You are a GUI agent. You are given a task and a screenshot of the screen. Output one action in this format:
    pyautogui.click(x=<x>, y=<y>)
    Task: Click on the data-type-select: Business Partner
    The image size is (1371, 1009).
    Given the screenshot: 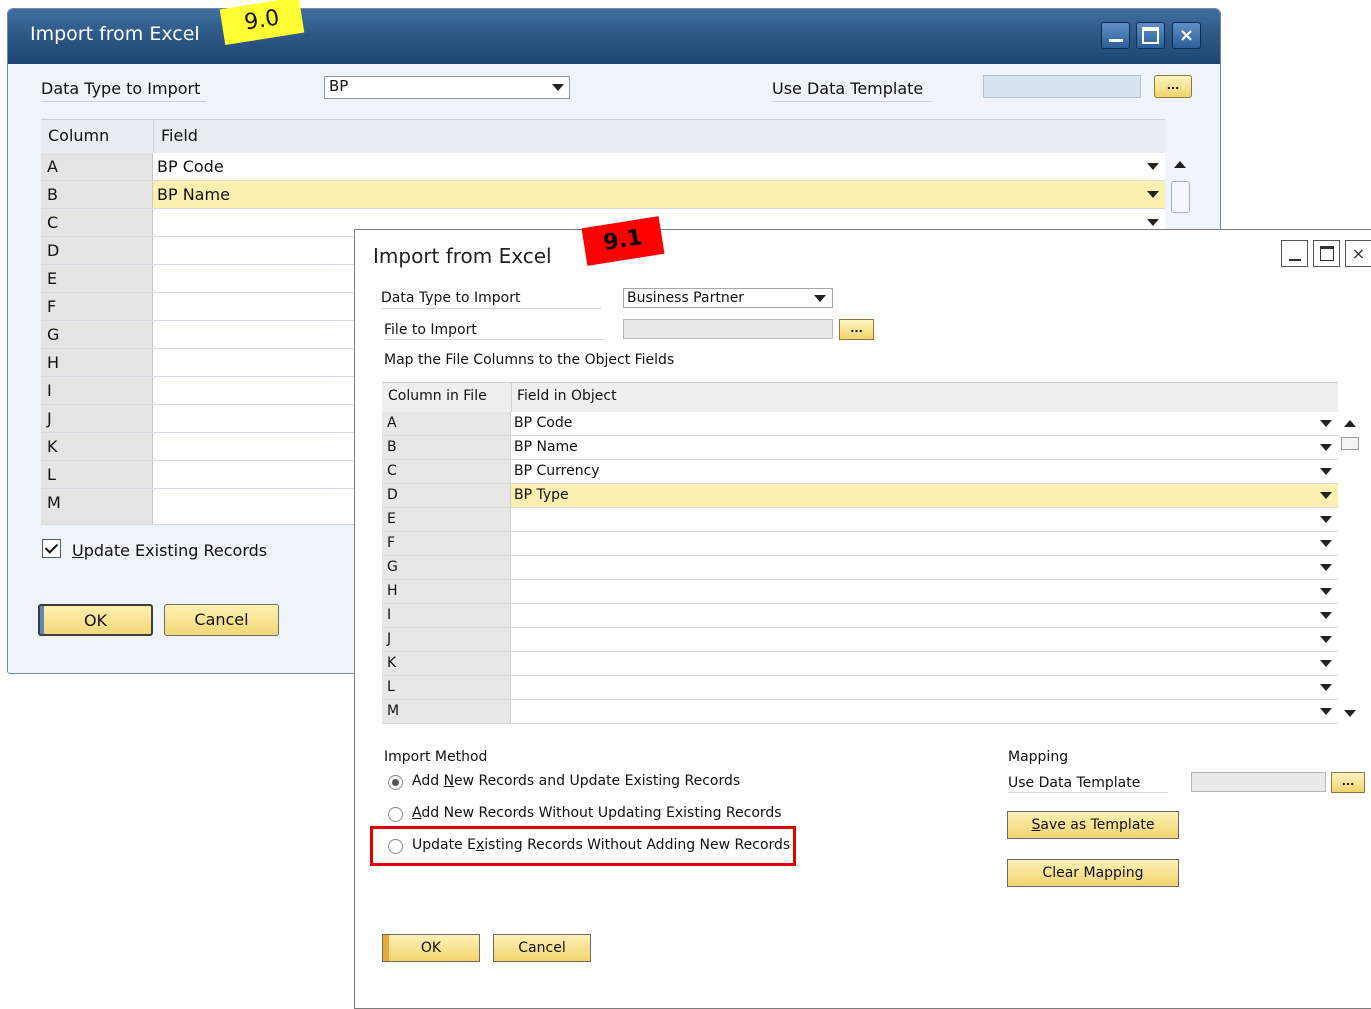 What is the action you would take?
    pyautogui.click(x=728, y=298)
    